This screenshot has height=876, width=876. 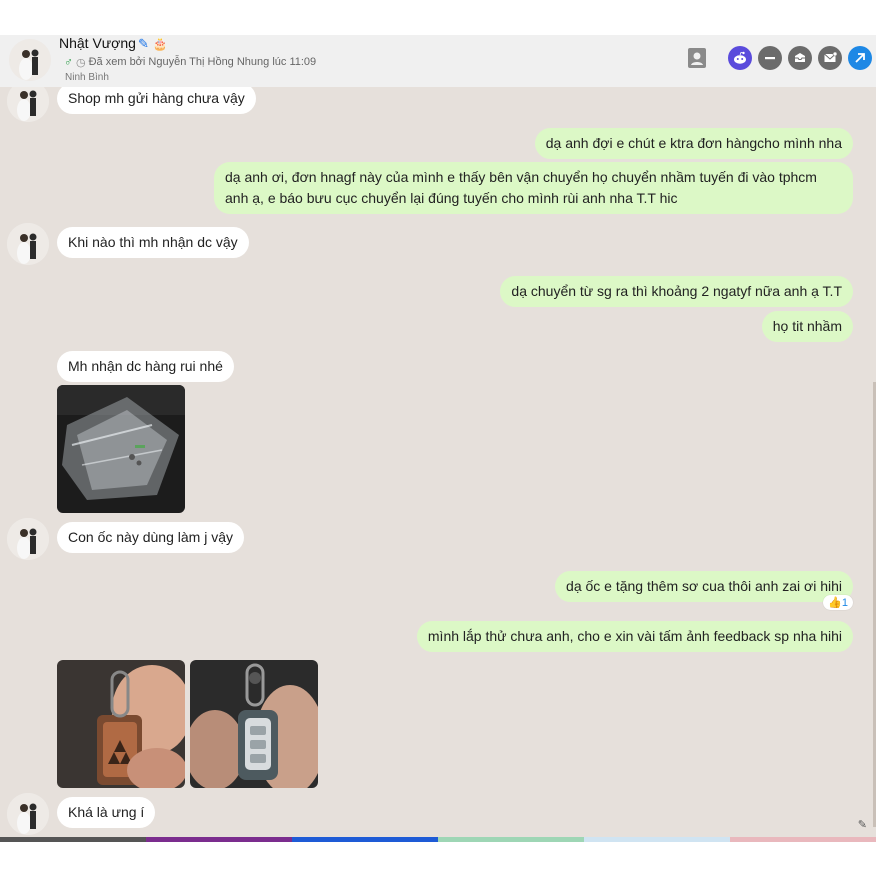 I want to click on contact-card-icon, so click(x=697, y=58).